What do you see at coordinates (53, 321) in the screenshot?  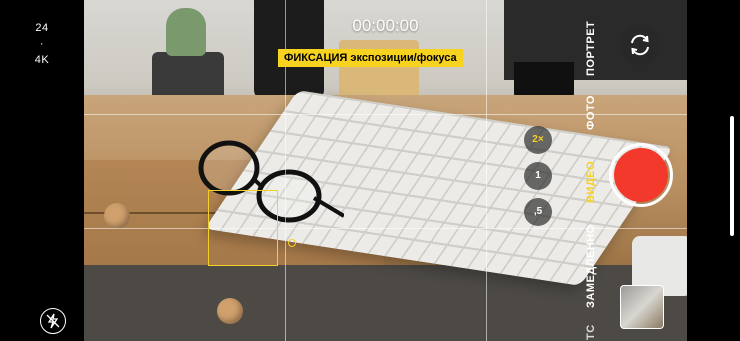 I see `flash-off-icon` at bounding box center [53, 321].